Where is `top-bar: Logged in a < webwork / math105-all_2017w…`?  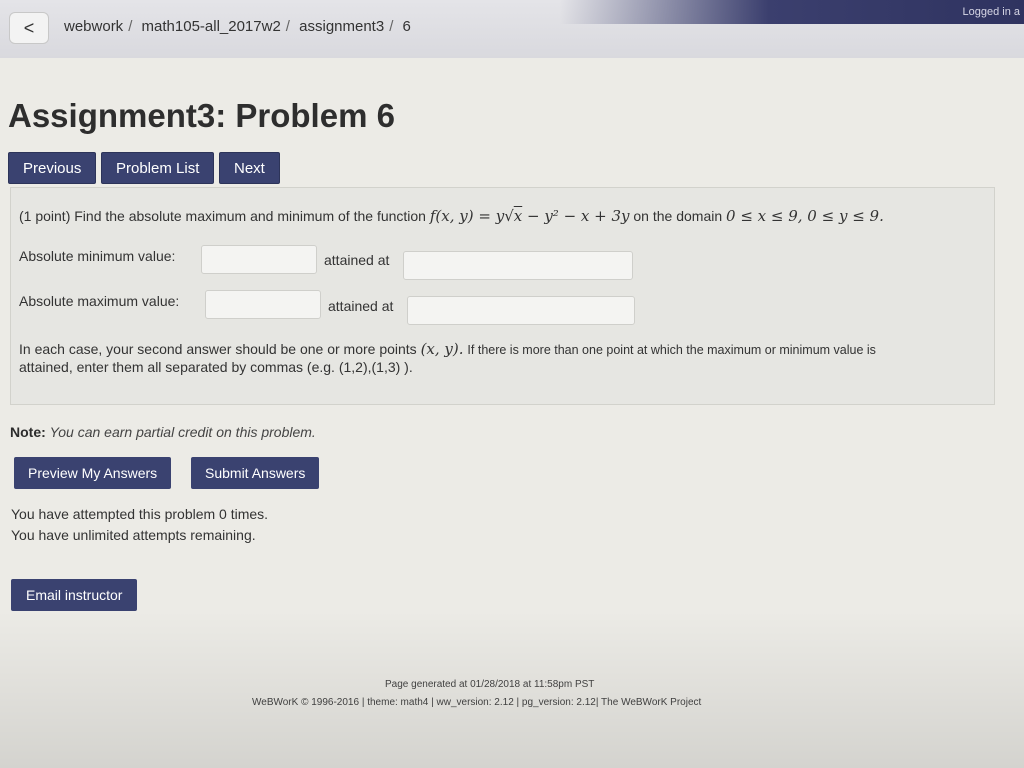 top-bar: Logged in a < webwork / math105-all_2017w… is located at coordinates (512, 29).